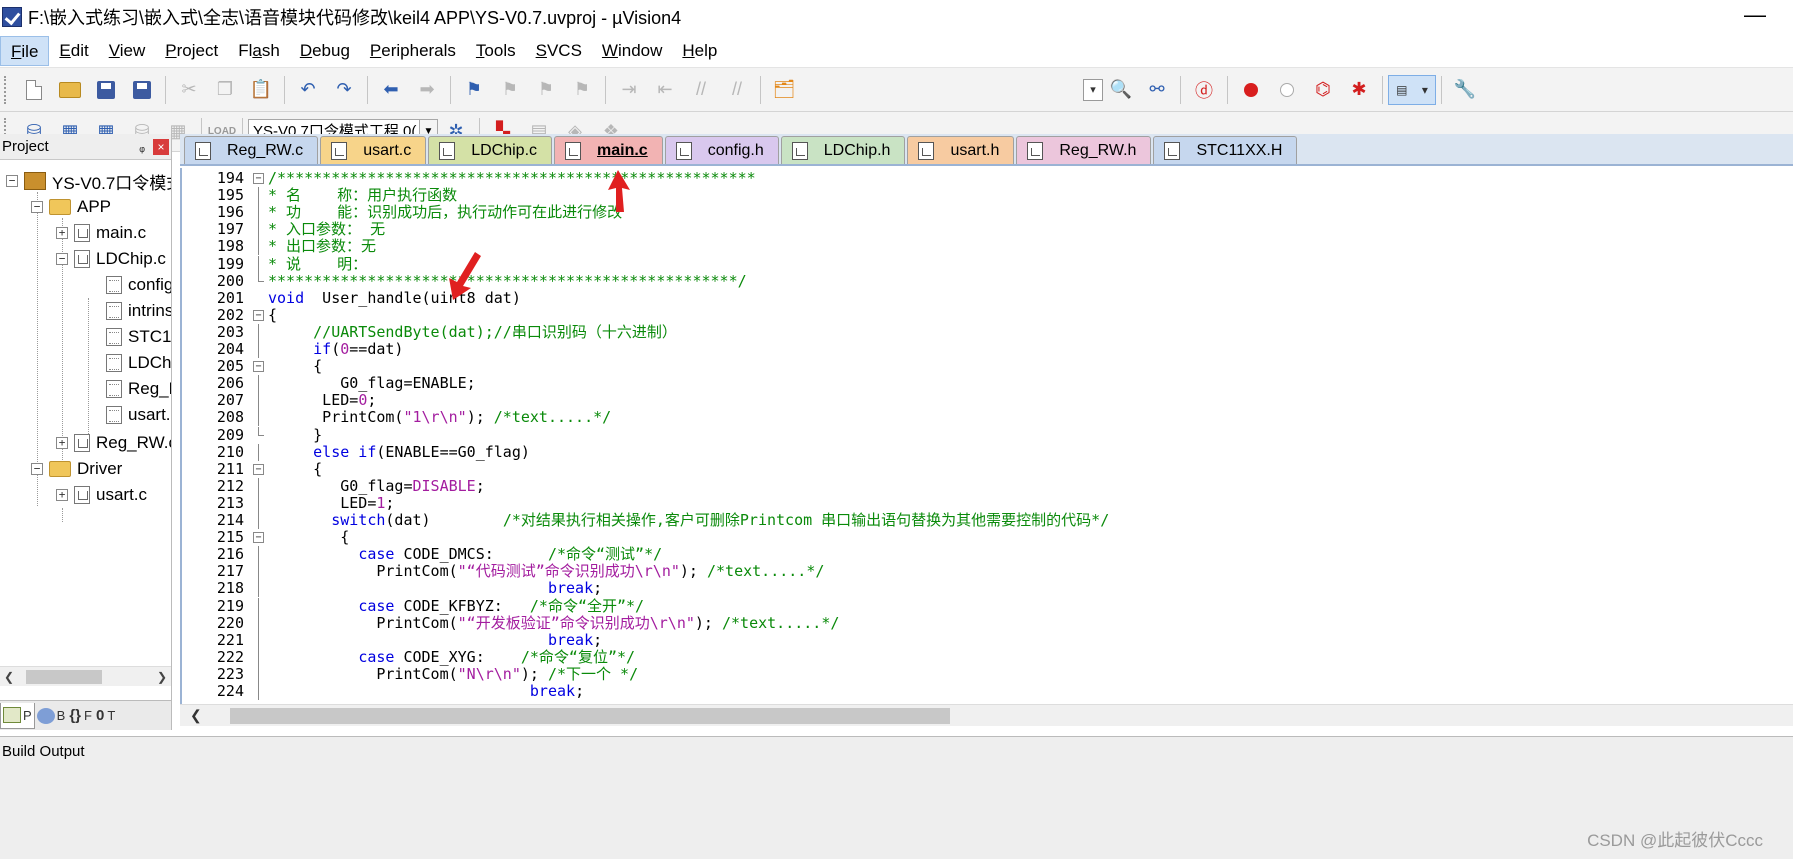 The image size is (1793, 859). Describe the element at coordinates (982, 384) in the screenshot. I see `code-line: 206 G0_flag=ENABLE;` at that location.